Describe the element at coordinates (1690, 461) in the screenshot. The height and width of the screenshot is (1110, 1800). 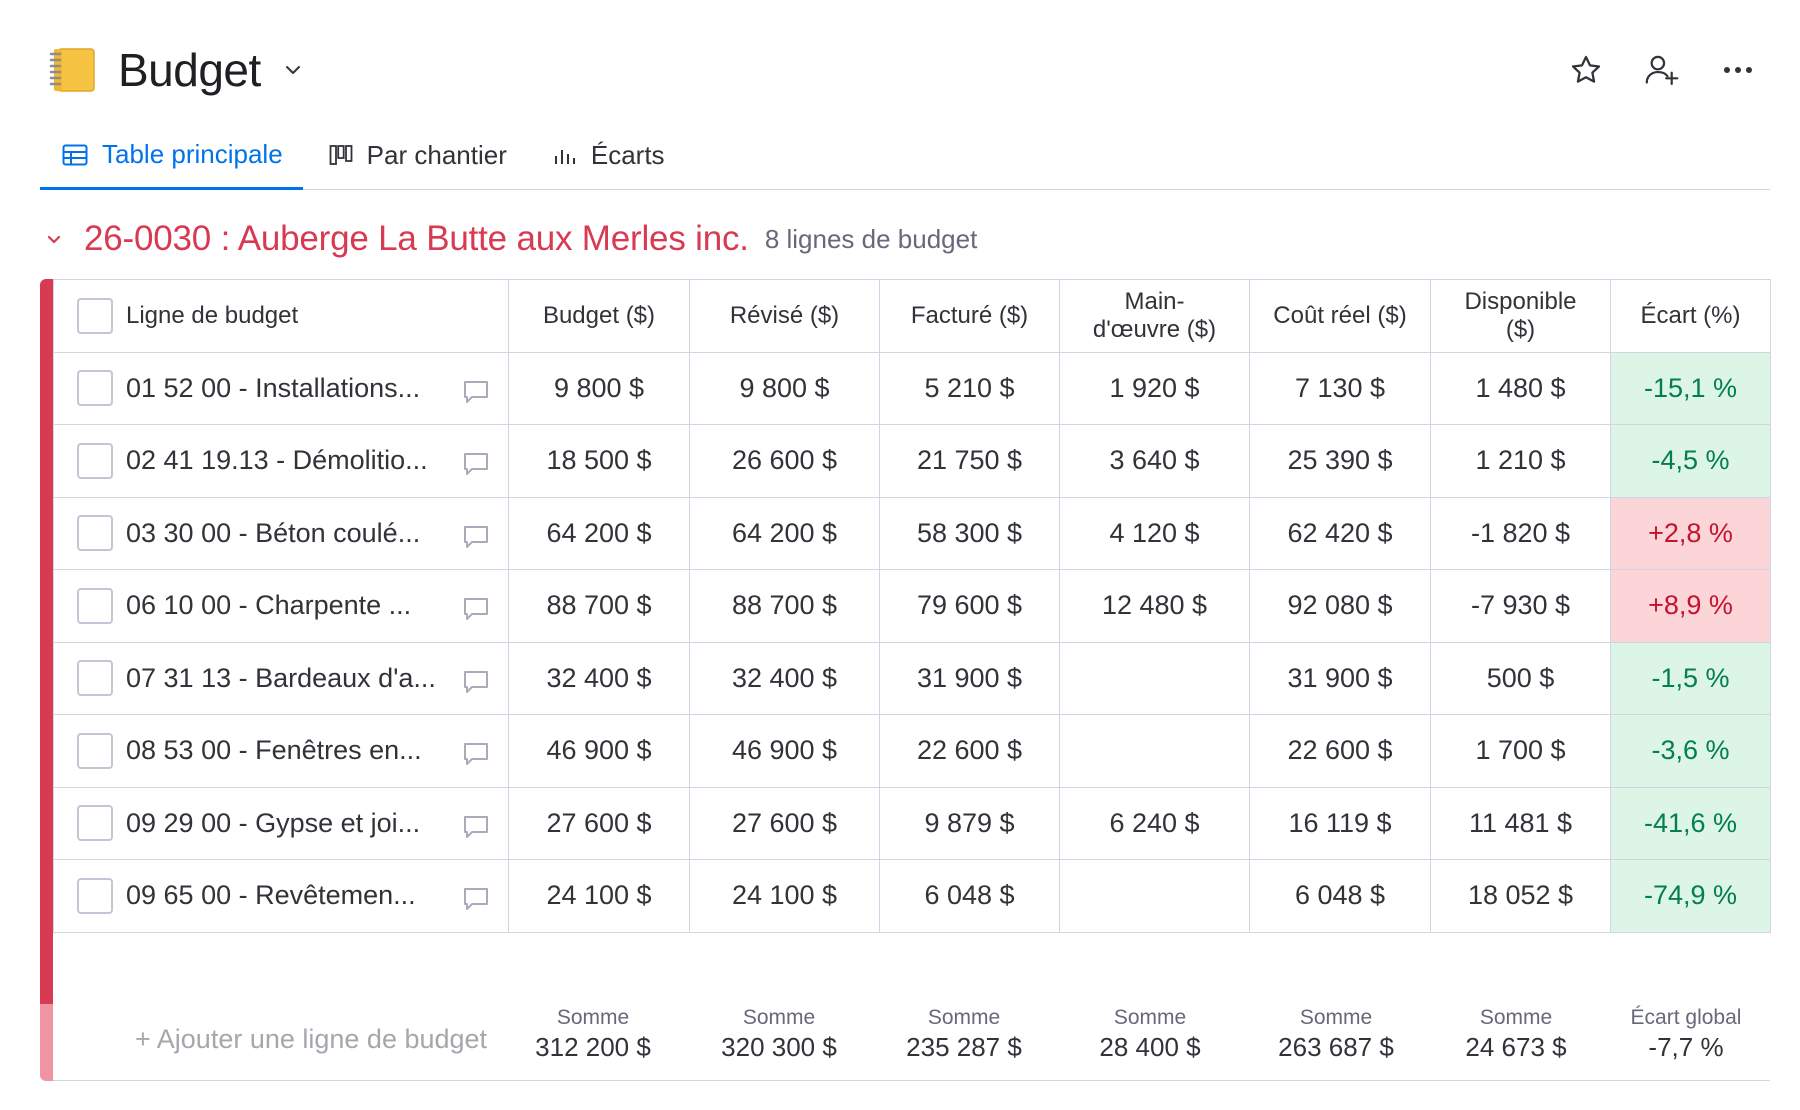
I see `ecart-cell: -4,5 %` at that location.